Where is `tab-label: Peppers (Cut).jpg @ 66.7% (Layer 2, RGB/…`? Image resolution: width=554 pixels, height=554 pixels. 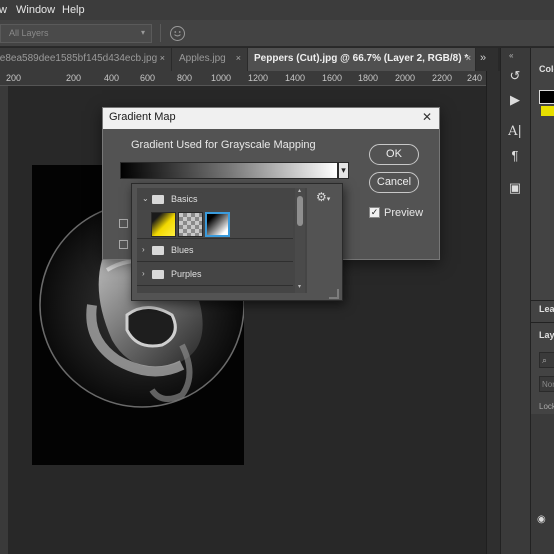
tab-label: Peppers (Cut).jpg @ 66.7% (Layer 2, RGB/… is located at coordinates (361, 58).